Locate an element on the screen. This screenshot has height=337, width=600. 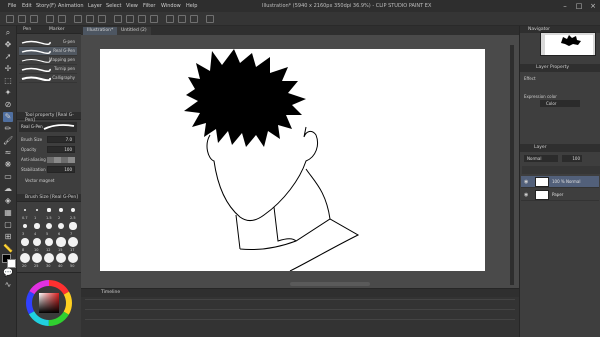
ruler-icon: 📏 is located at coordinates (8, 249).